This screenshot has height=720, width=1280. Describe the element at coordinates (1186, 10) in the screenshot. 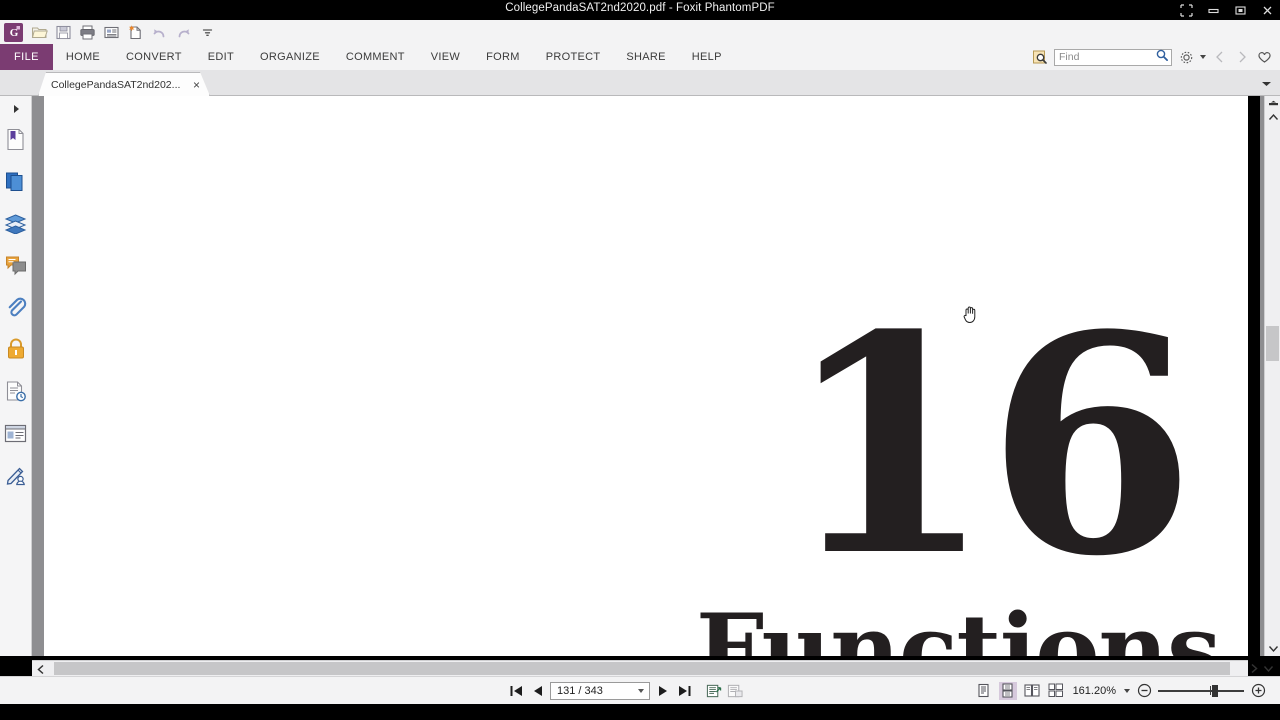

I see `restore-down-icon` at that location.